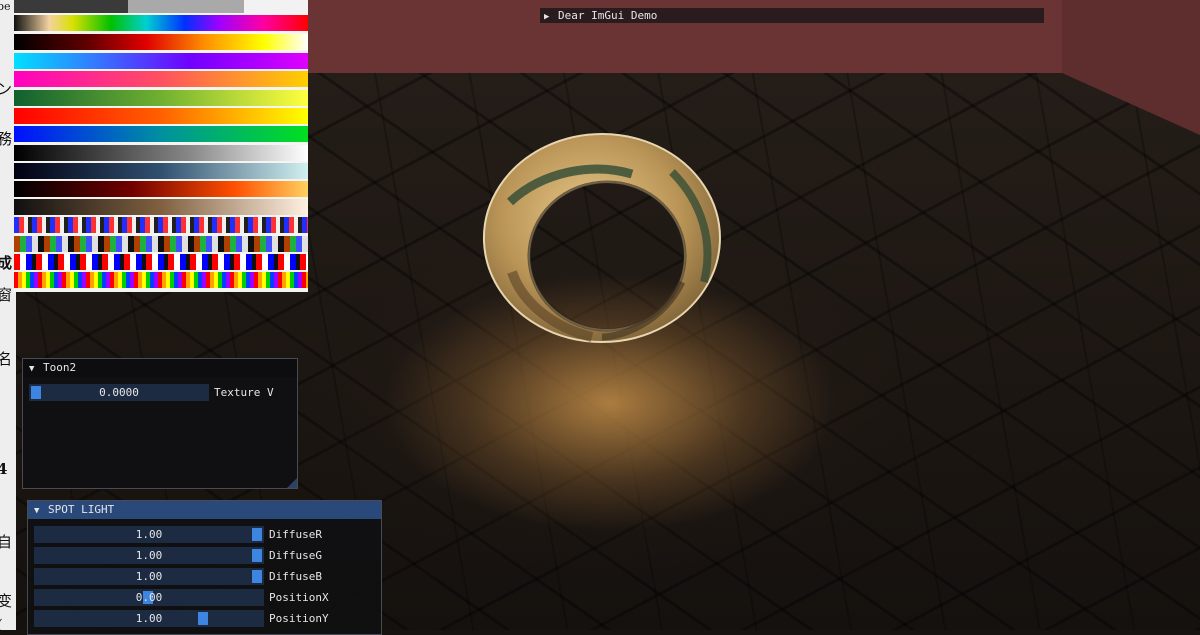 The height and width of the screenshot is (635, 1200). I want to click on palette-header-mid, so click(186, 6).